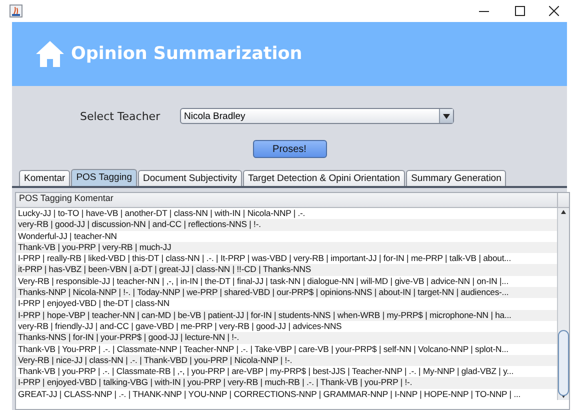 The height and width of the screenshot is (410, 575). Describe the element at coordinates (446, 116) in the screenshot. I see `caret-icon` at that location.